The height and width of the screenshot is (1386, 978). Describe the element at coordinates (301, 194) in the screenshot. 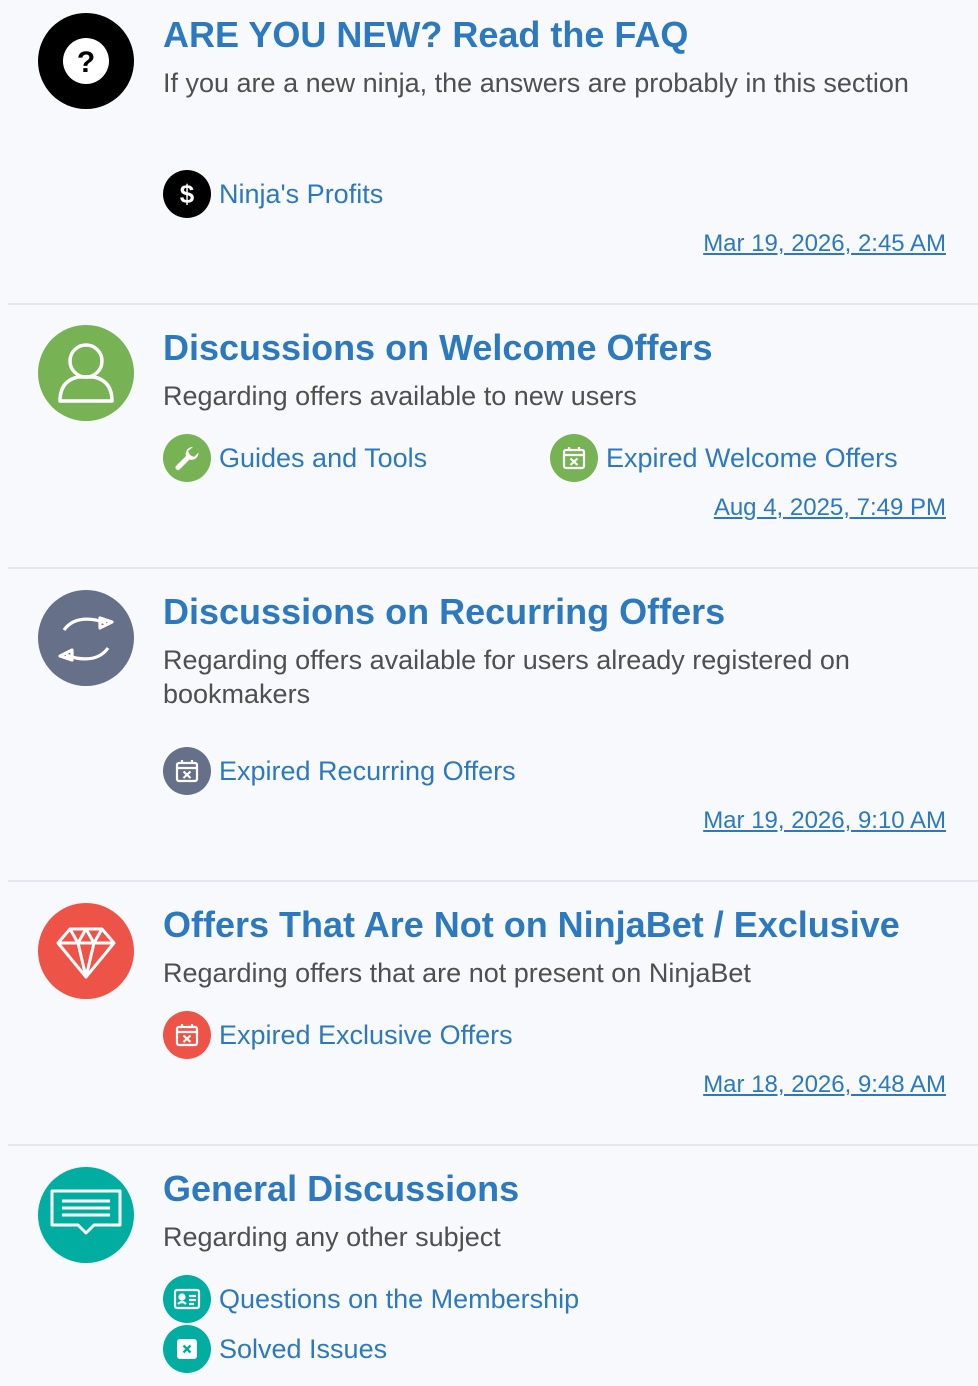

I see `subforum-label: Ninja's Profits` at that location.